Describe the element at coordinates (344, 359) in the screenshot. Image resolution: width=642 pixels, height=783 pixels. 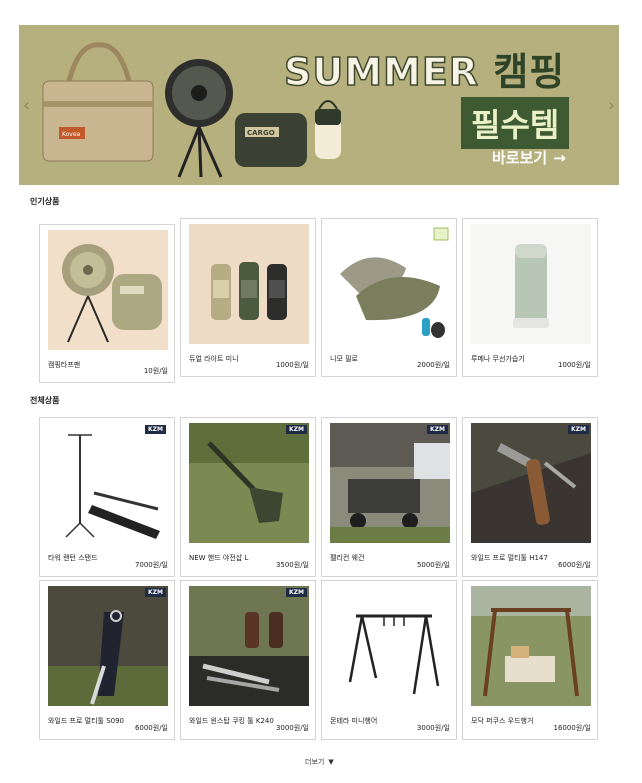
I see `product-name: 니모 필로` at that location.